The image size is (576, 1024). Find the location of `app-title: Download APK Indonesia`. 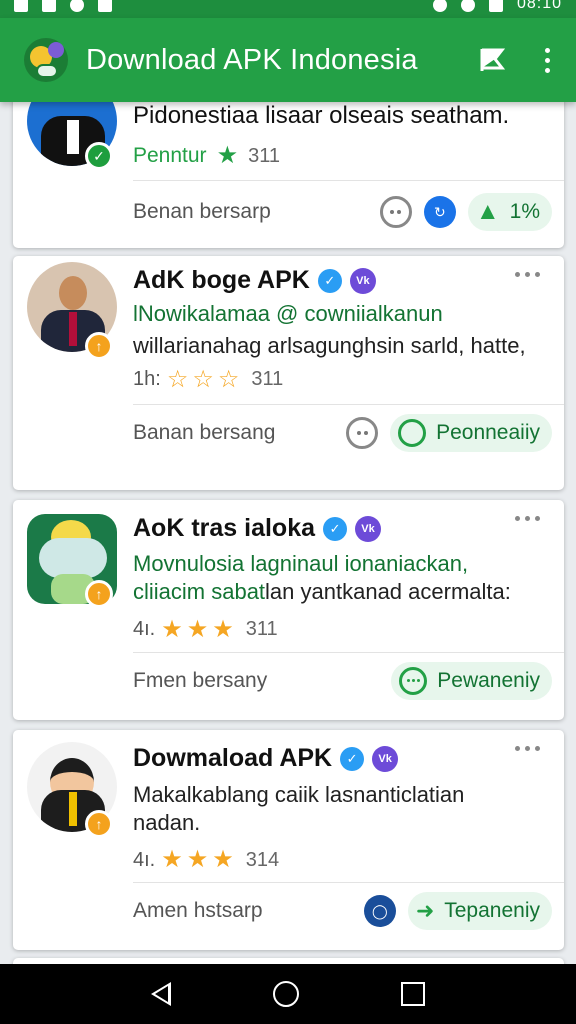

app-title: Download APK Indonesia is located at coordinates (252, 59).